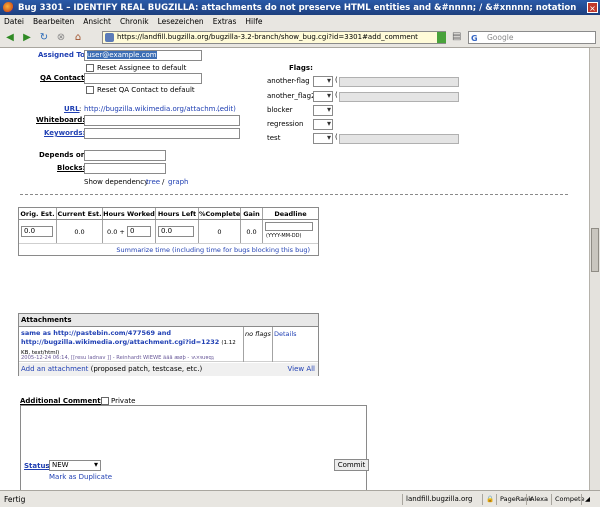 The width and height of the screenshot is (600, 507). I want to click on header-hours-worked: Hours Worked, so click(129, 213).